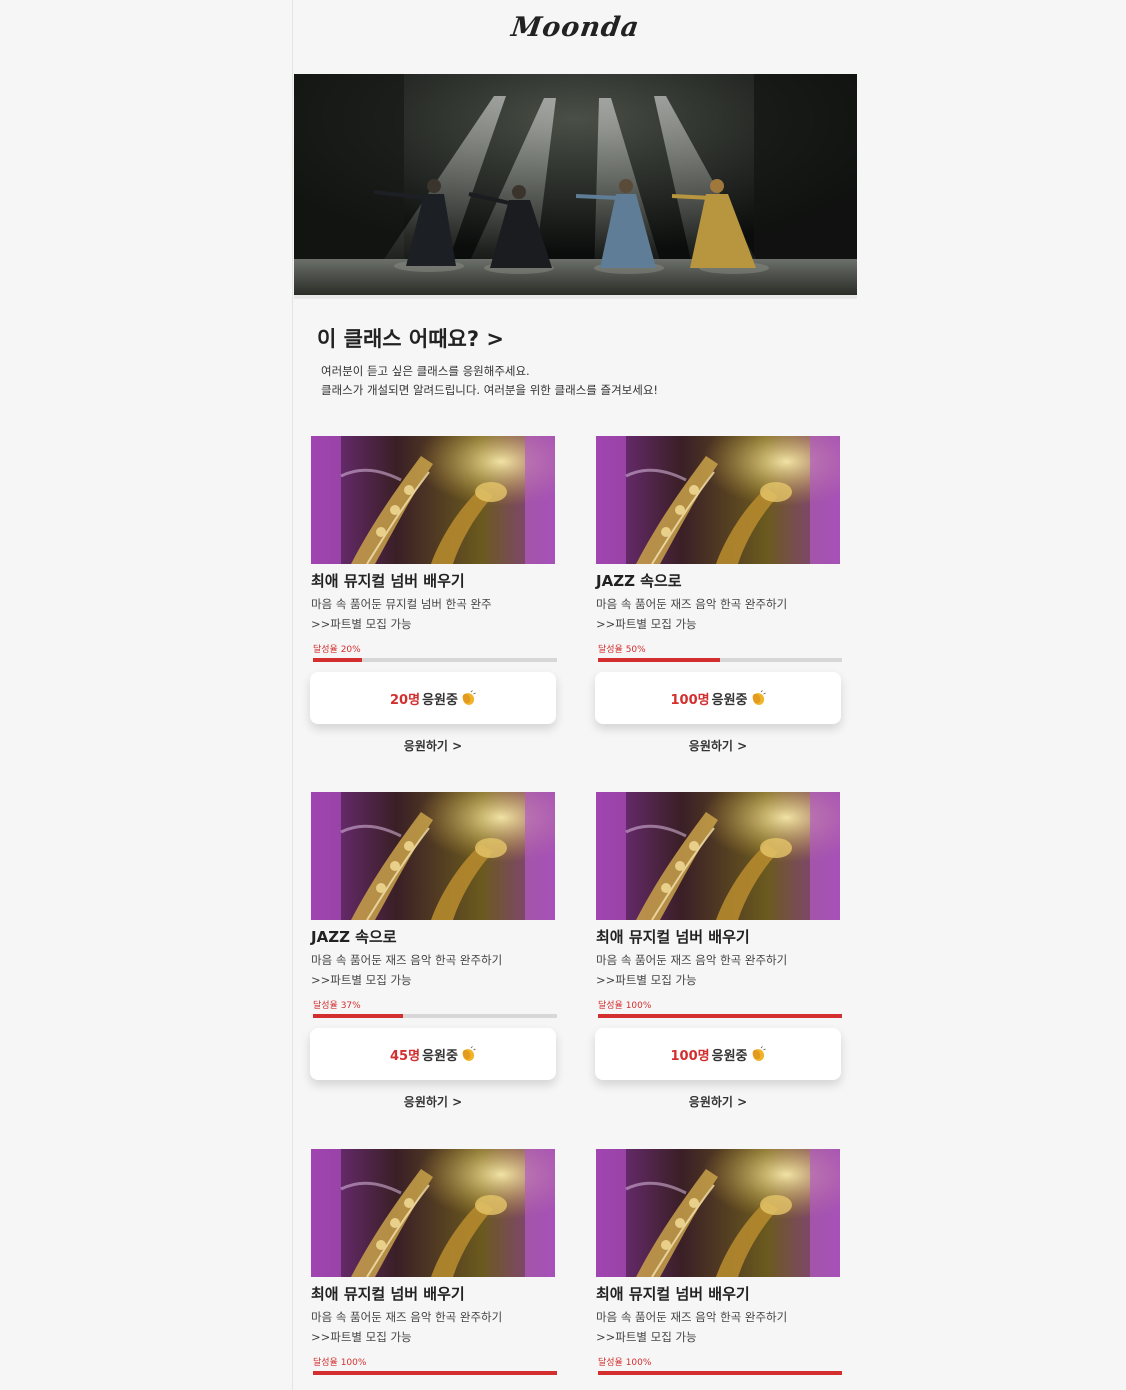 This screenshot has width=1126, height=1390. What do you see at coordinates (337, 650) in the screenshot?
I see `achievement-rate-label: 달성율 20%` at bounding box center [337, 650].